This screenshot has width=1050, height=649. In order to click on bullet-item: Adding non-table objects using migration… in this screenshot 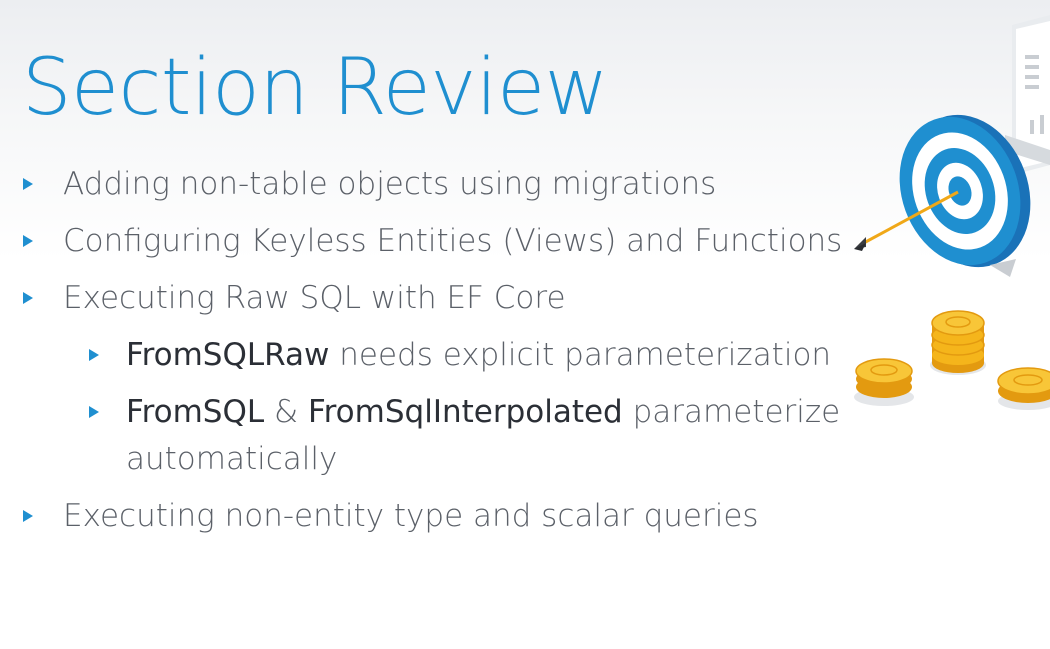, I will do `click(370, 184)`.